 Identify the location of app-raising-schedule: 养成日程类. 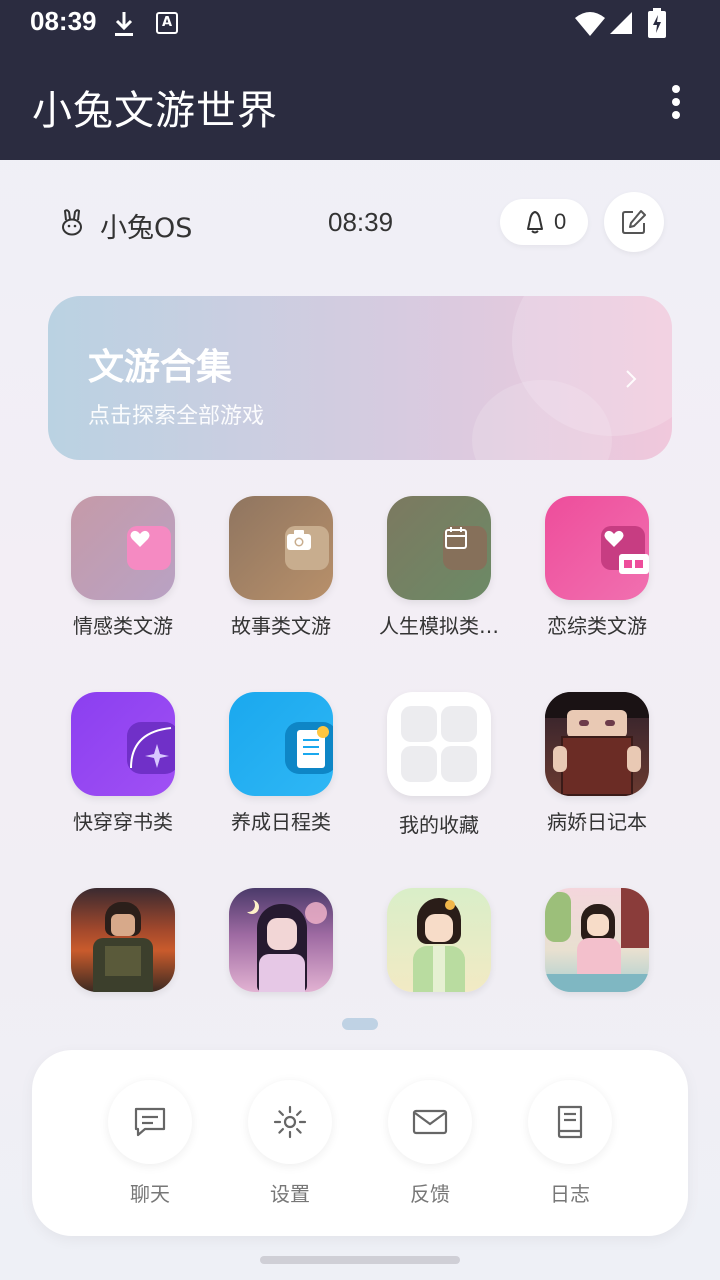
(281, 763).